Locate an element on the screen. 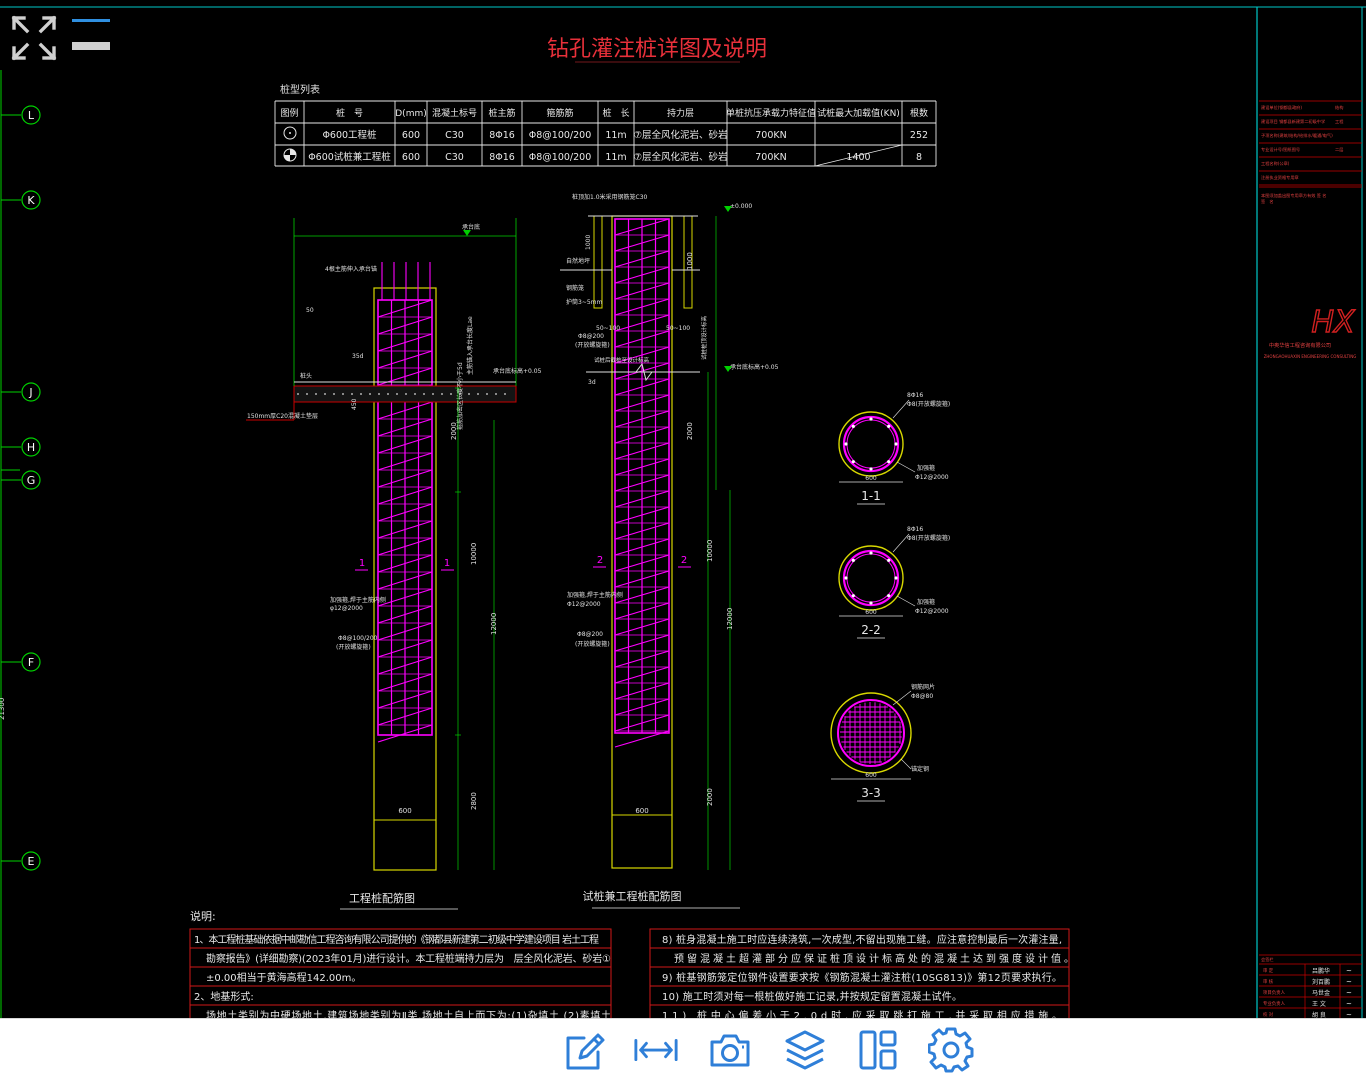  section-dim-text: 600 is located at coordinates (871, 775).